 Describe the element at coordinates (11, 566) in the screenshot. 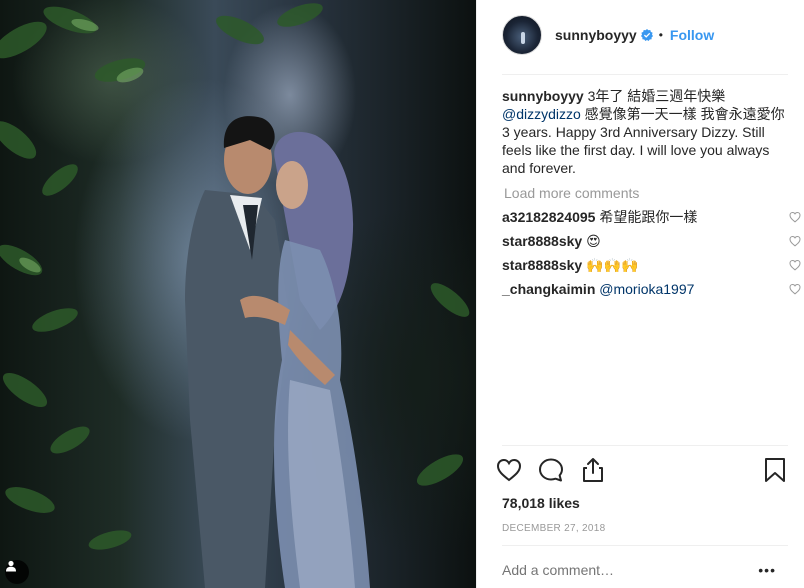

I see `user-tag-icon` at that location.